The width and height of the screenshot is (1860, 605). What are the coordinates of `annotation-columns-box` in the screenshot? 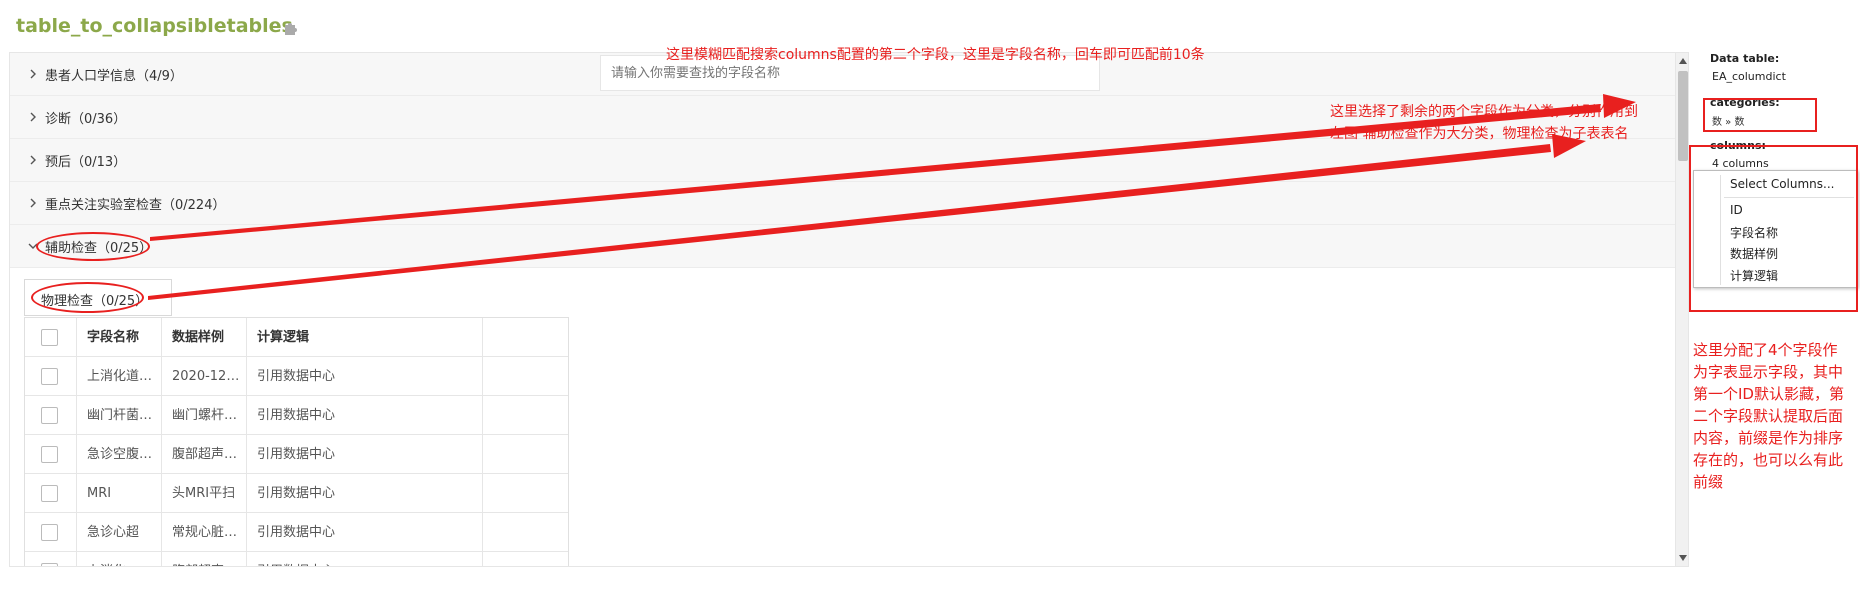 It's located at (1773, 228).